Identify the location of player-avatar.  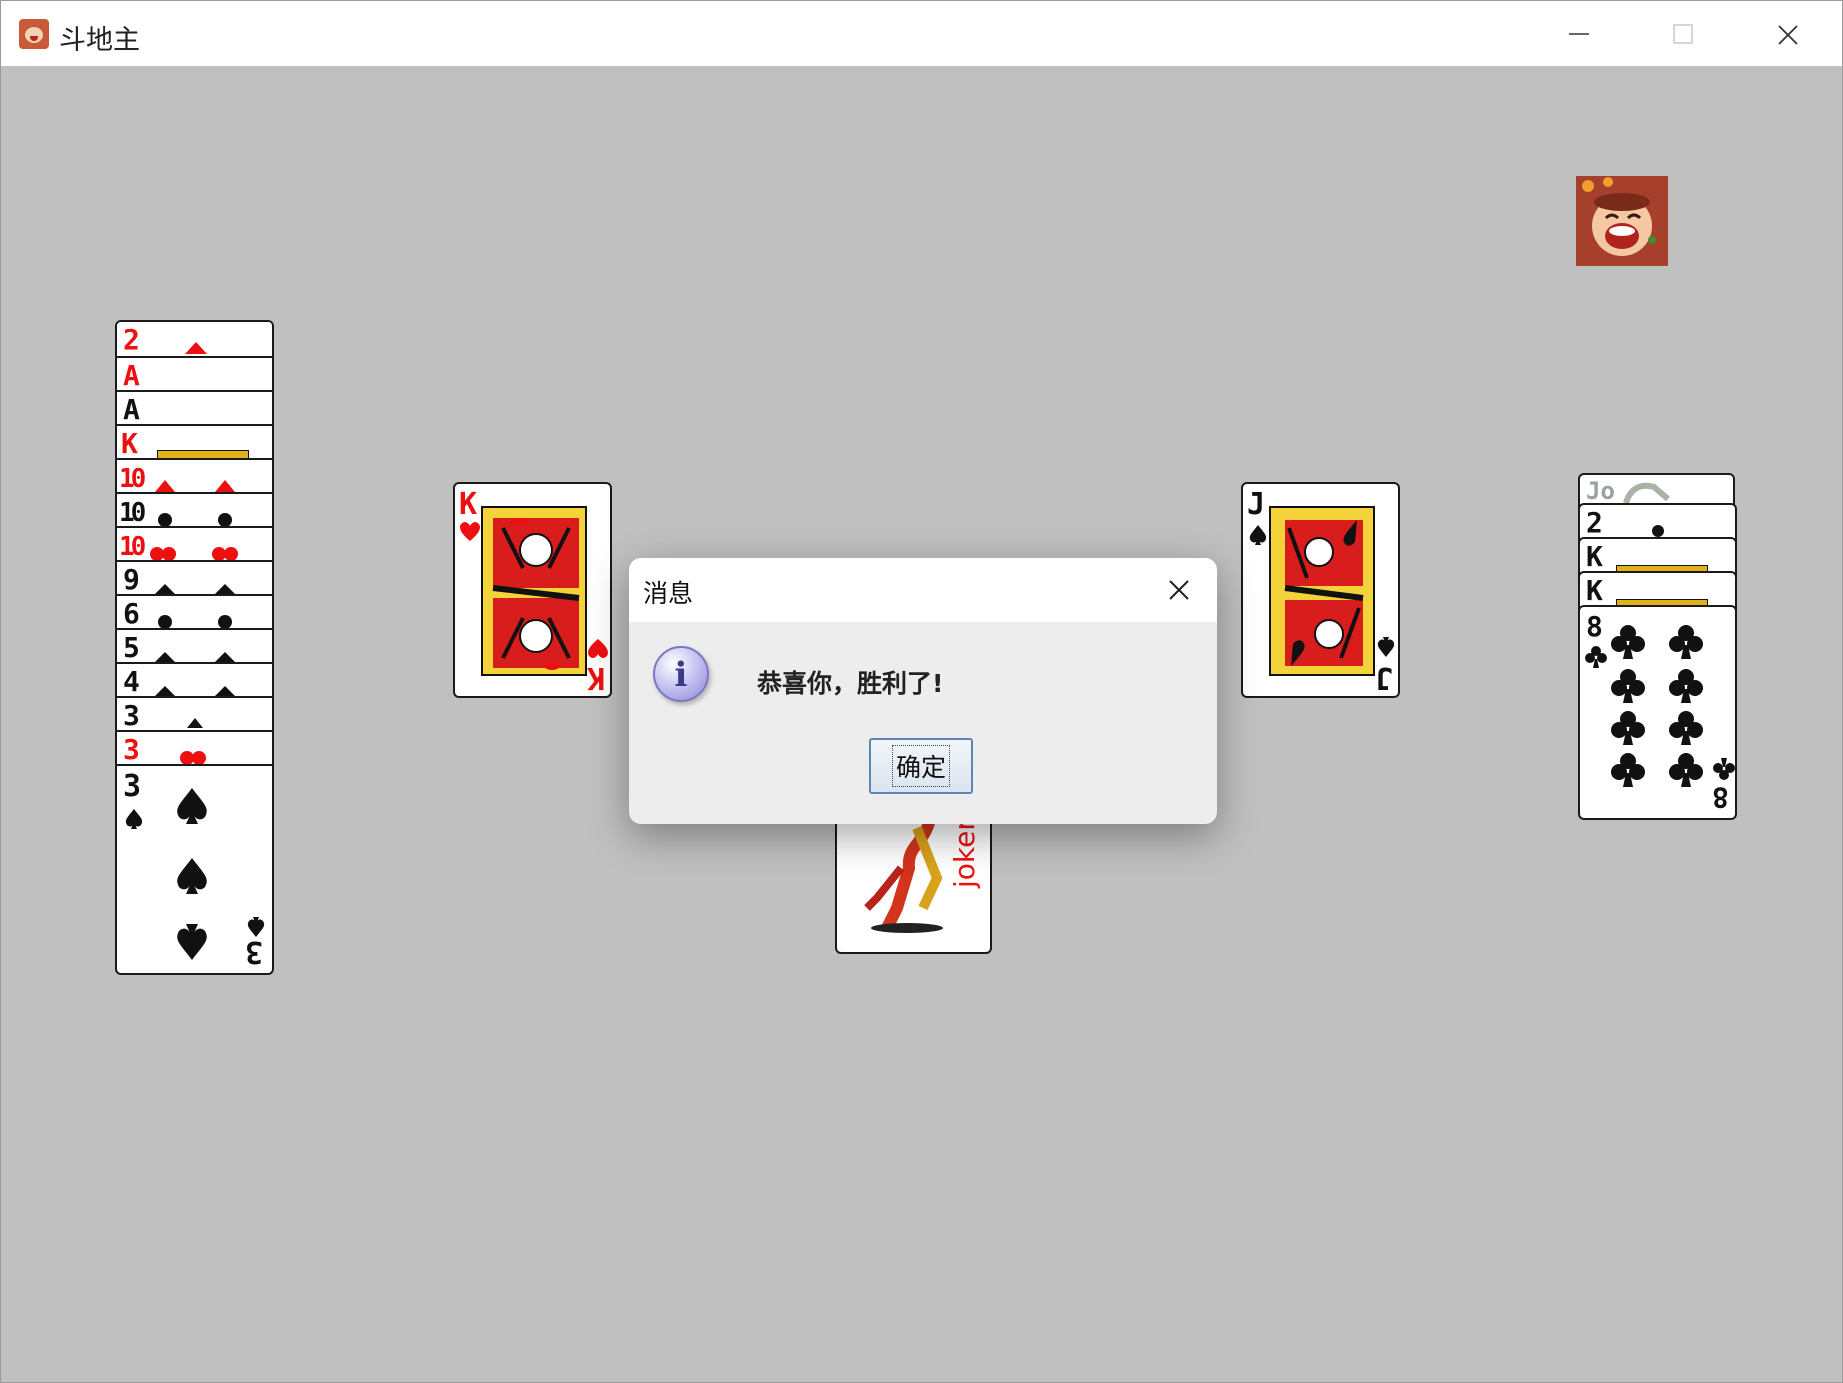
(1622, 221).